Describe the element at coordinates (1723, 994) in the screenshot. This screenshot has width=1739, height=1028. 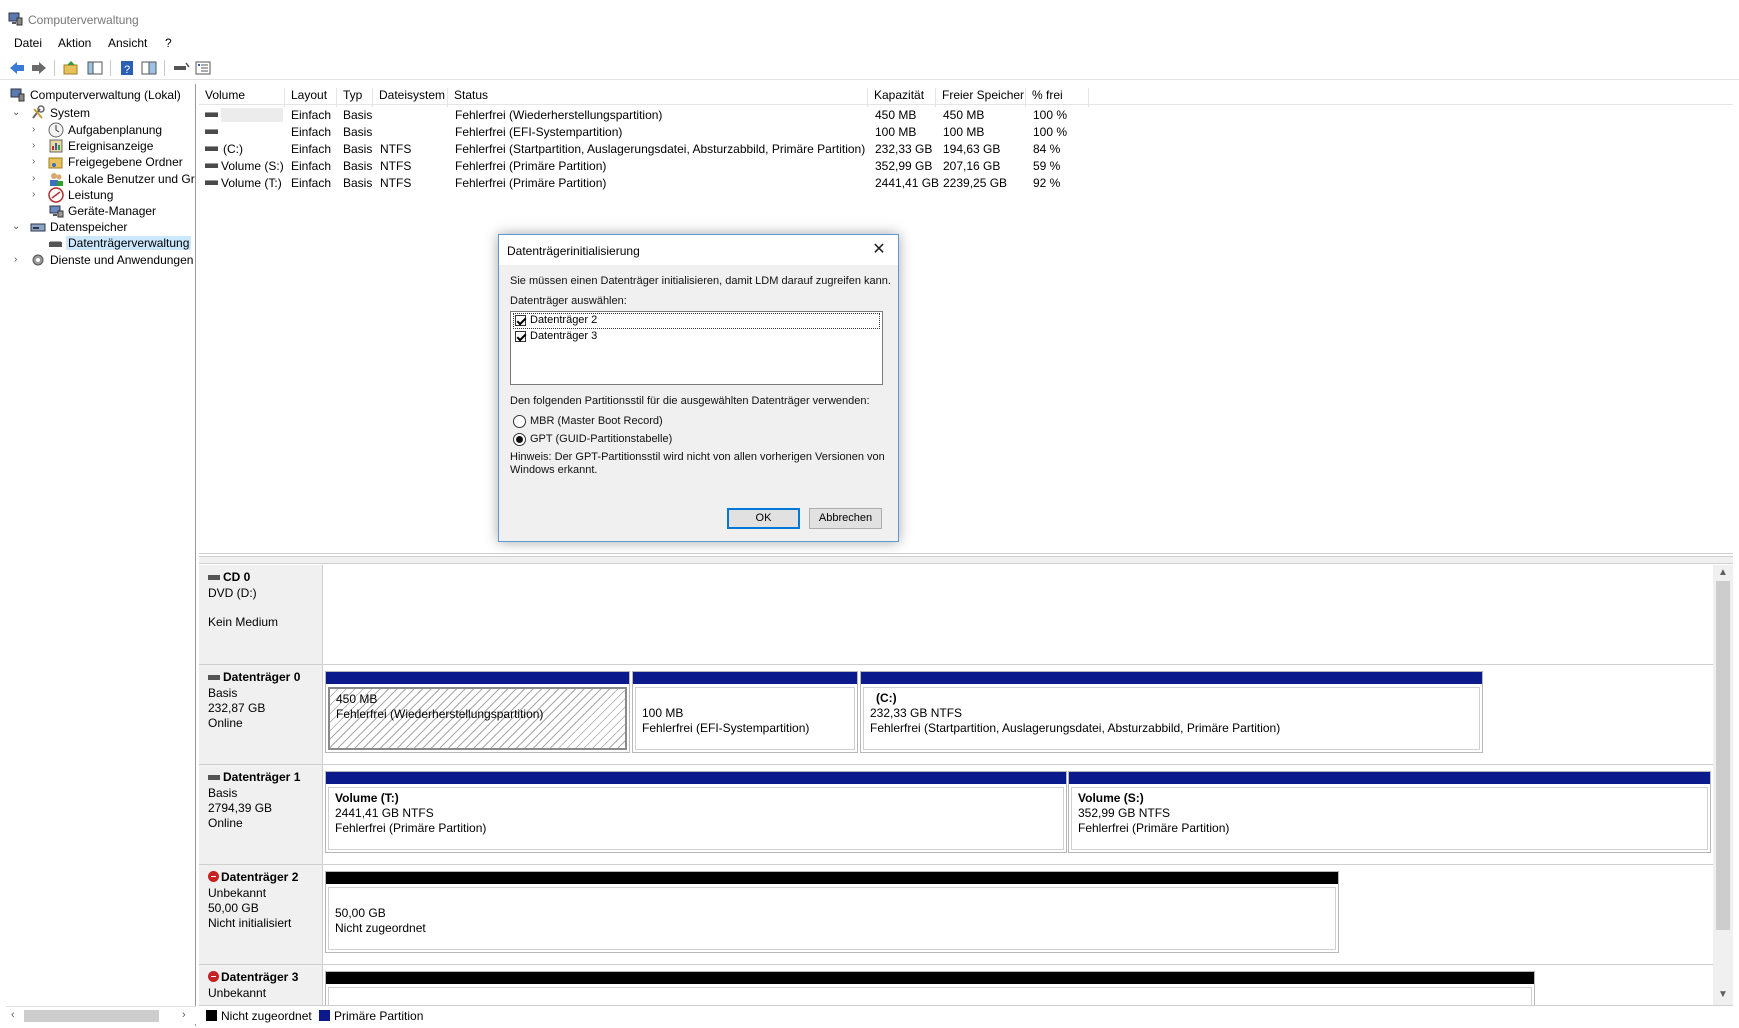
I see `scroll-down-icon: ▼` at that location.